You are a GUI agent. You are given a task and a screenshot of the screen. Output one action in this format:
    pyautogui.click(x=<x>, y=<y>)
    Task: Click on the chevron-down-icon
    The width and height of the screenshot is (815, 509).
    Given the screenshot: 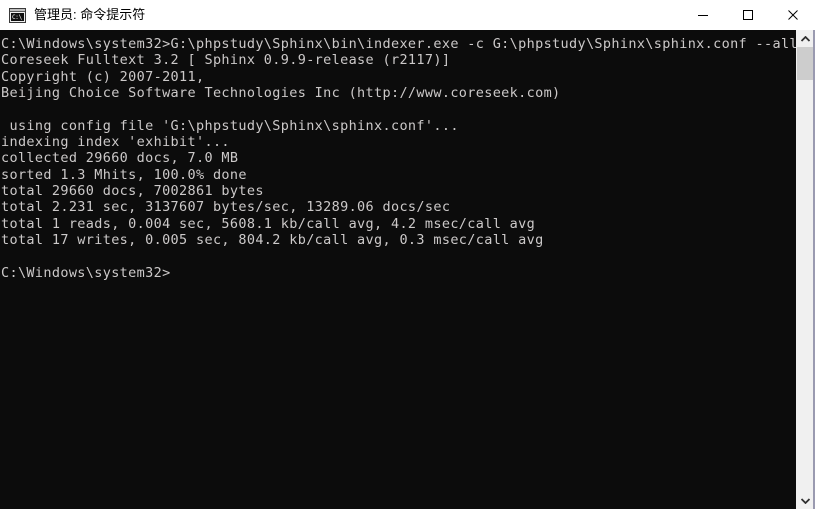 What is the action you would take?
    pyautogui.click(x=805, y=500)
    